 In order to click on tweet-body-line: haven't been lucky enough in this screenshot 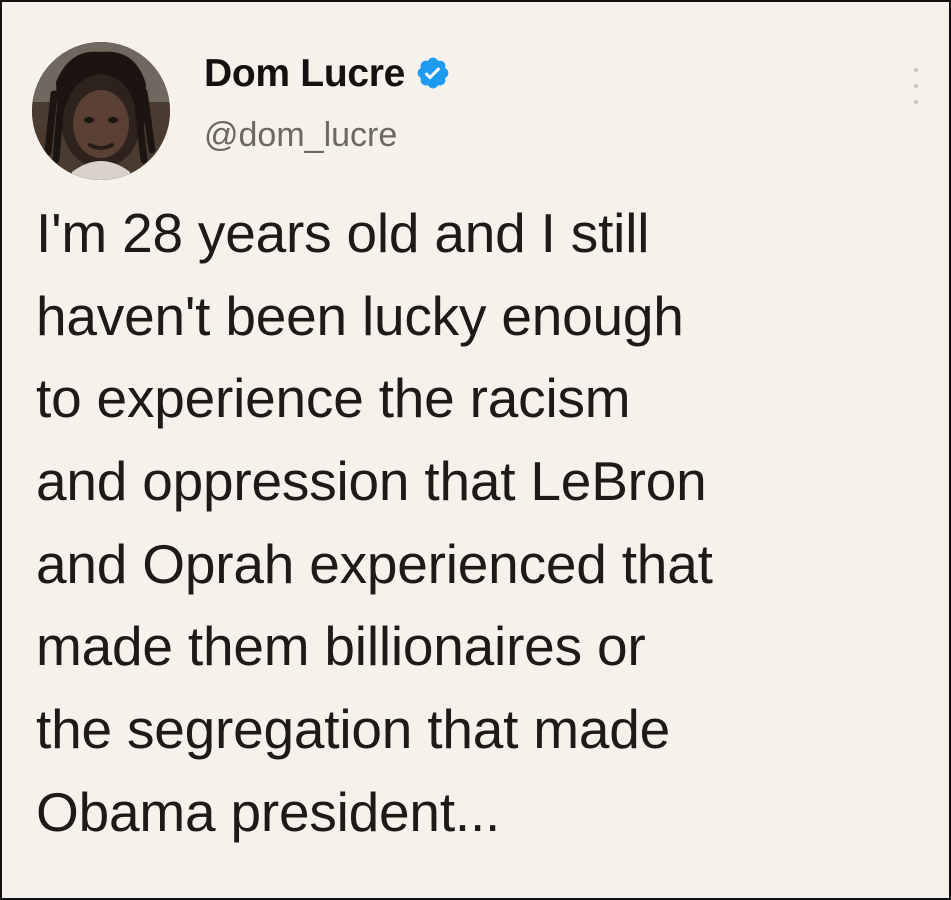, I will do `click(360, 315)`.